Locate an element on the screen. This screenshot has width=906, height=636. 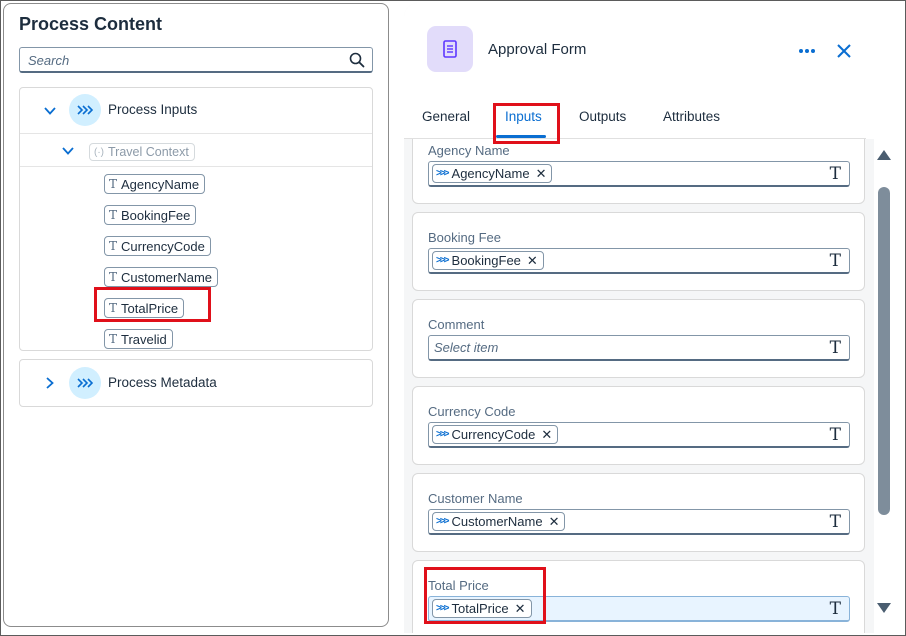
input-card-comment: Comment Select item T is located at coordinates (638, 338).